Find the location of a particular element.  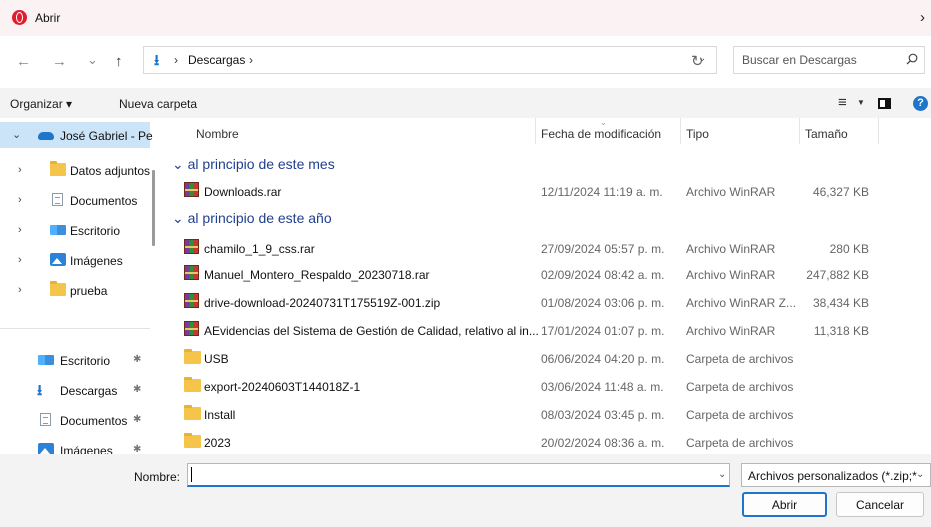

file-date: 06/06/2024 04:20 p. m. is located at coordinates (603, 359).